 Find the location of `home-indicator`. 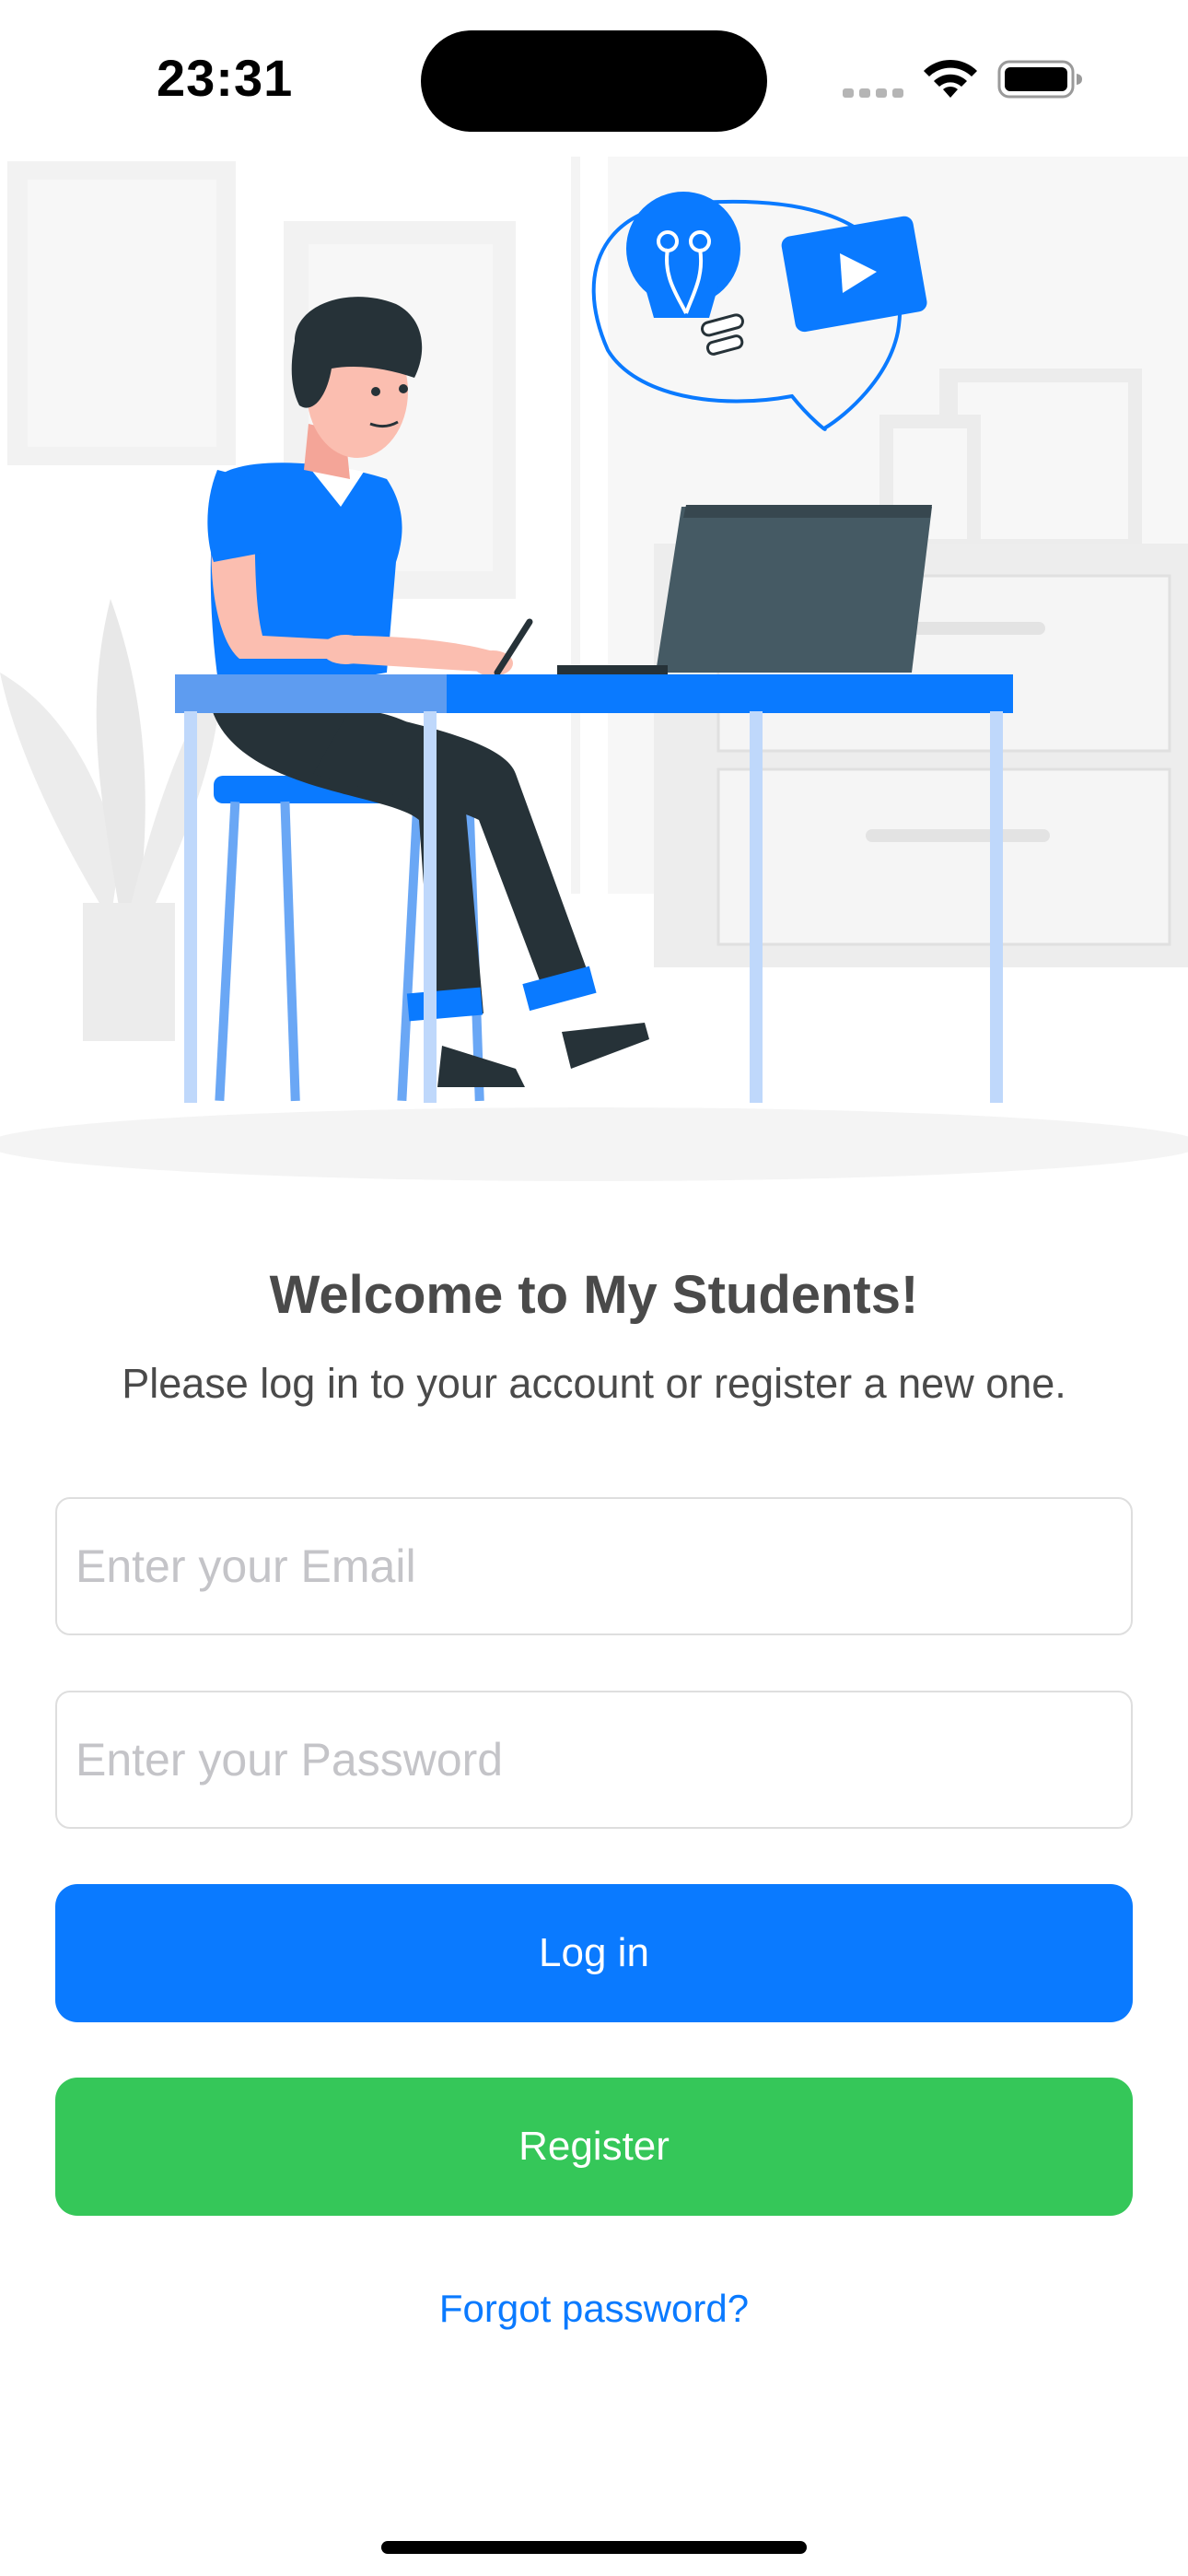

home-indicator is located at coordinates (594, 2547).